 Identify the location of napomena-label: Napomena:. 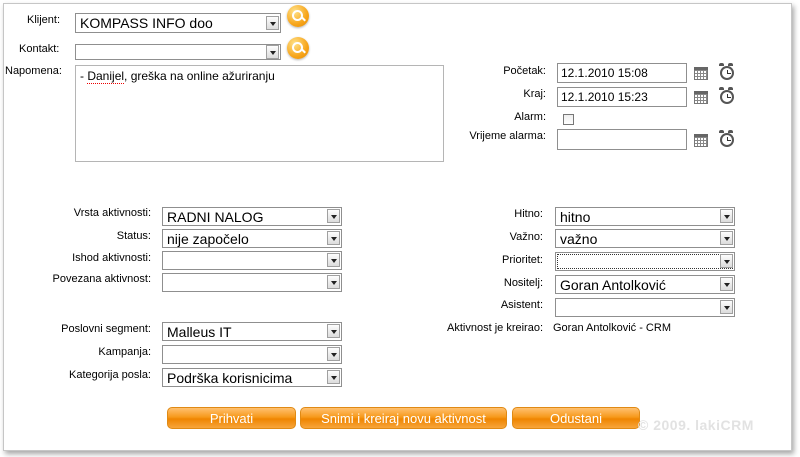
(33, 71).